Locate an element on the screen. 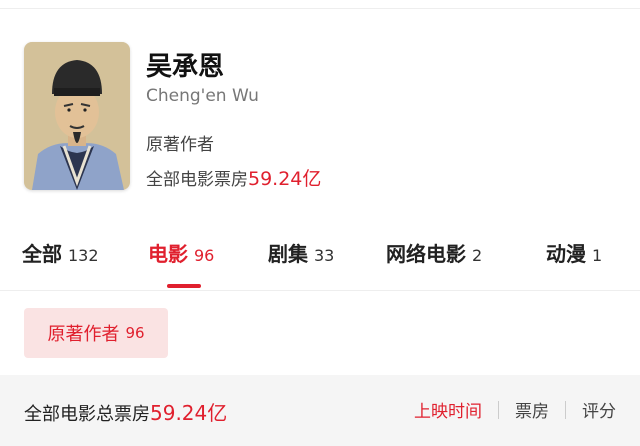 The width and height of the screenshot is (640, 446). author-name: 吴承恩 is located at coordinates (185, 67).